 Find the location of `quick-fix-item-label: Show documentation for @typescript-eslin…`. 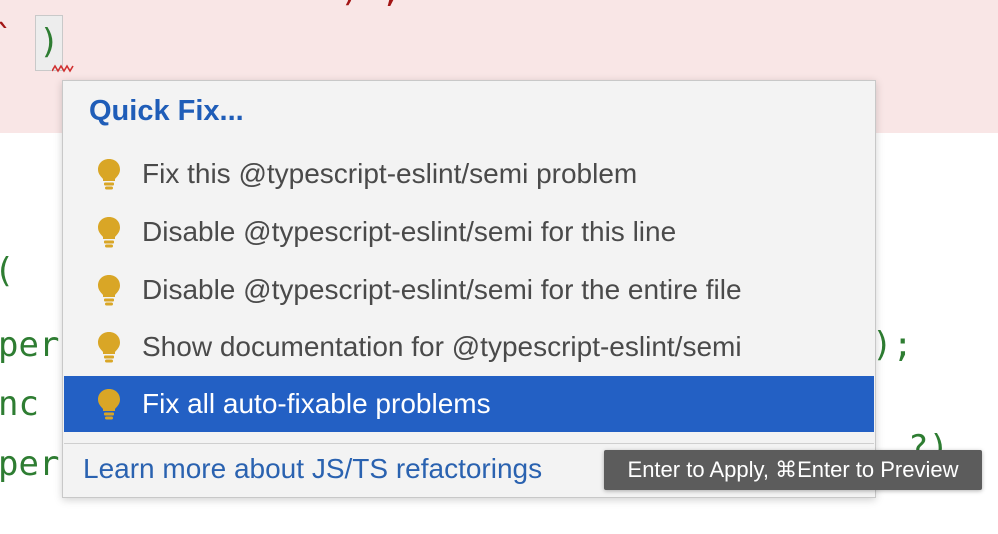

quick-fix-item-label: Show documentation for @typescript-eslin… is located at coordinates (442, 346).